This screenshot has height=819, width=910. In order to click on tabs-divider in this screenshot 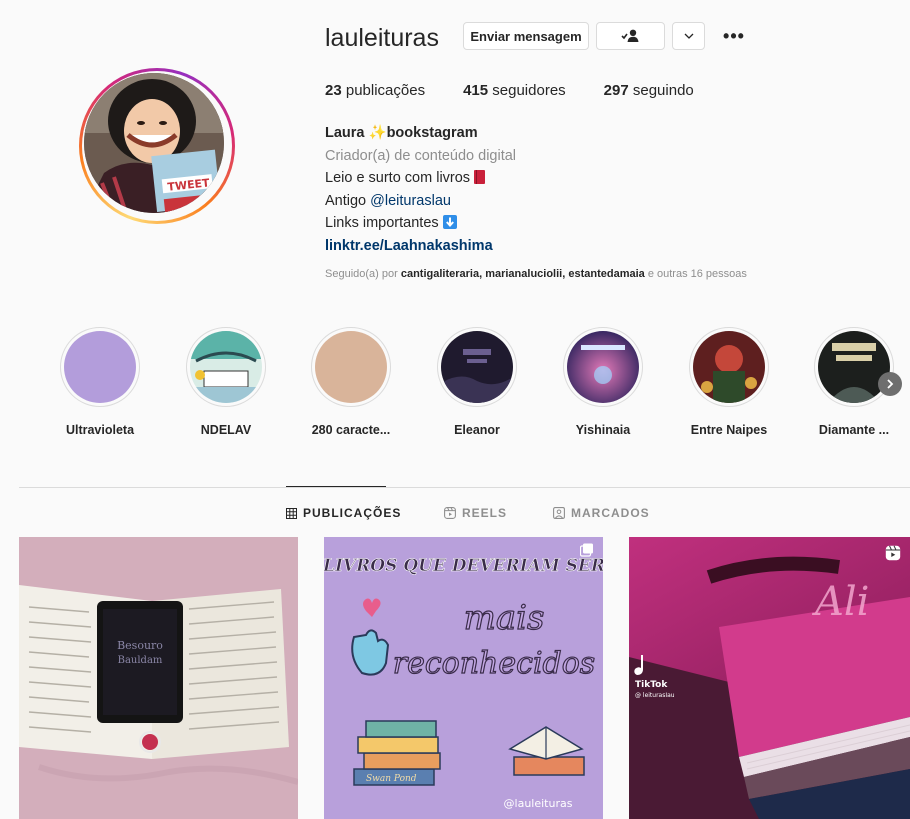, I will do `click(464, 487)`.